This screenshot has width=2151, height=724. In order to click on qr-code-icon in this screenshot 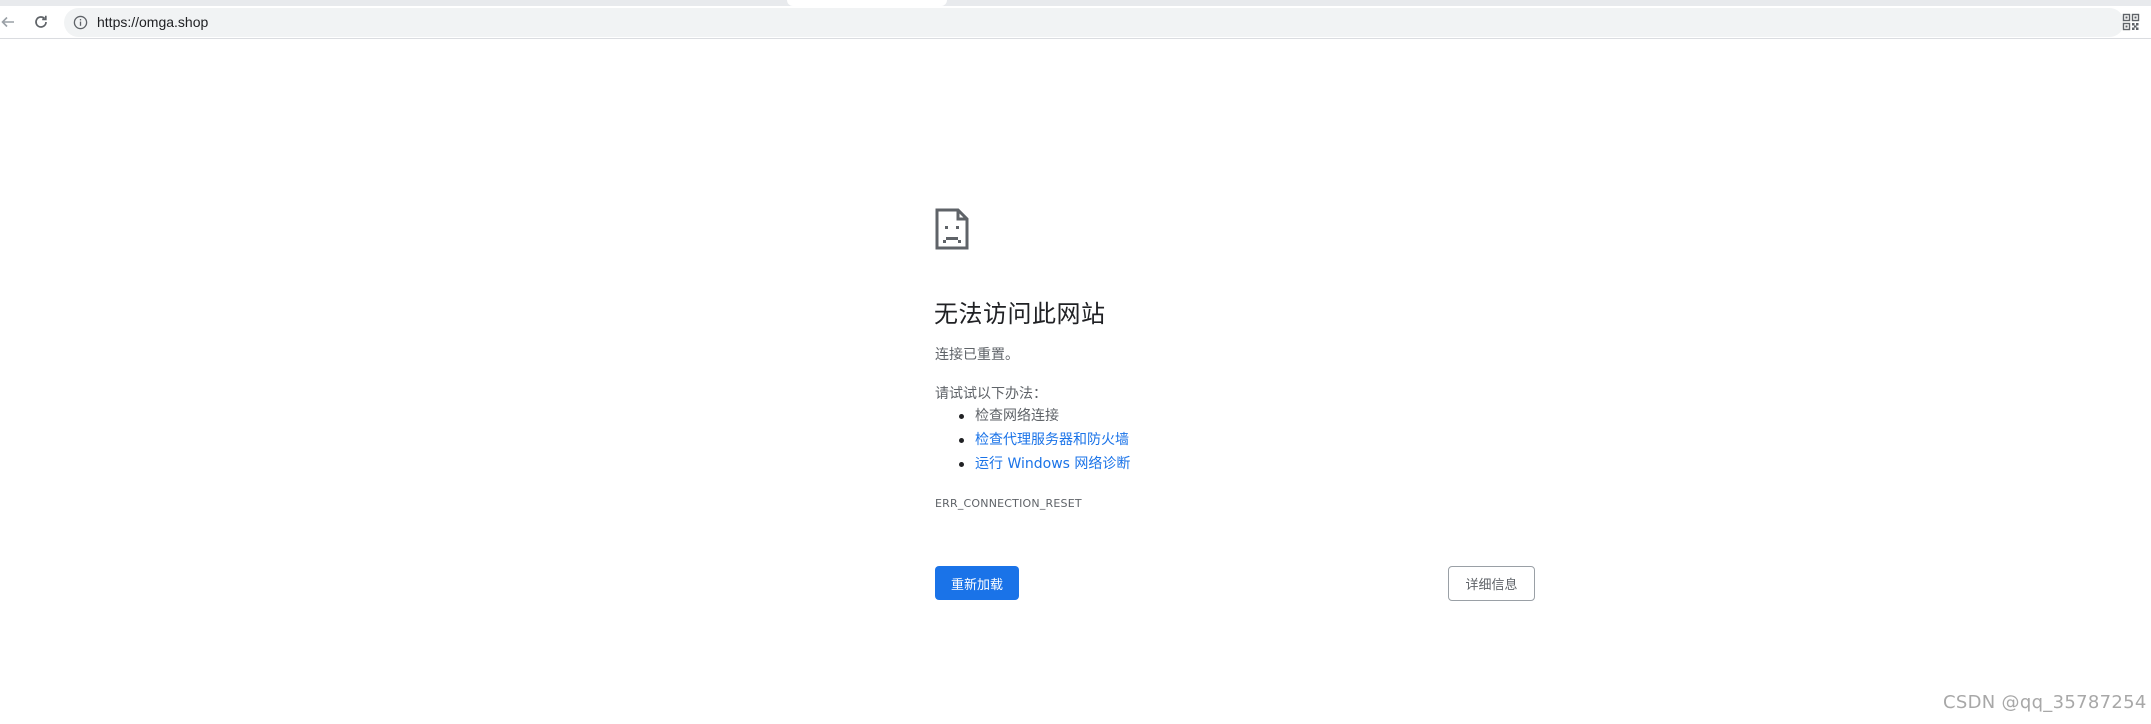, I will do `click(2131, 22)`.